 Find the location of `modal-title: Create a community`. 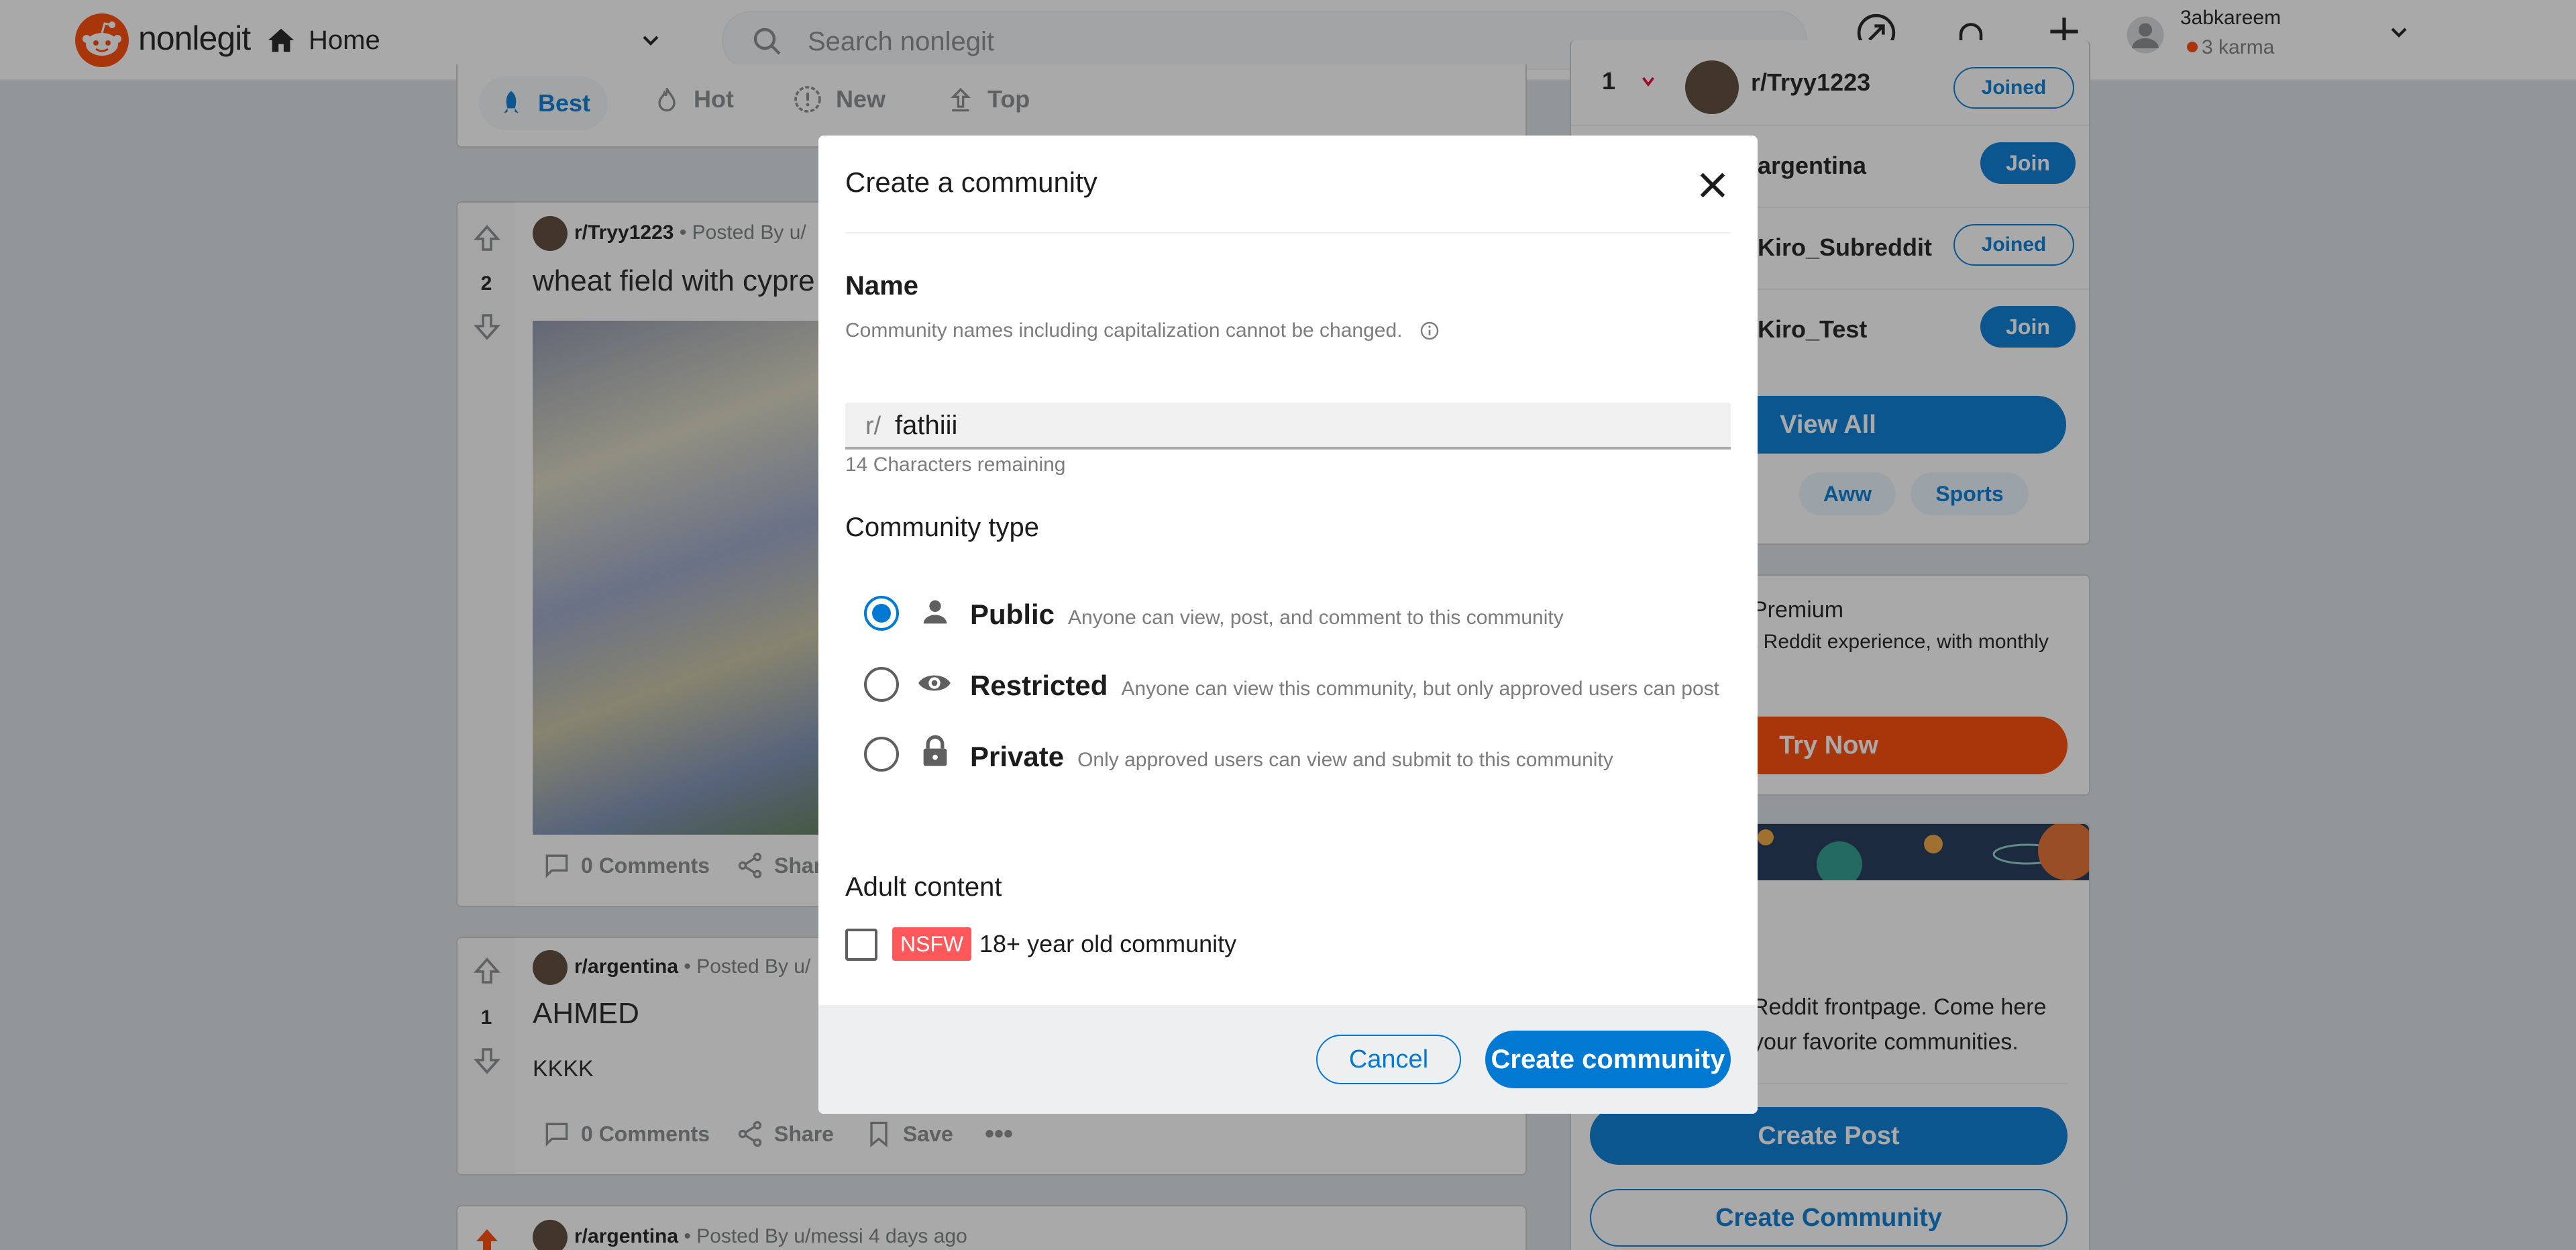

modal-title: Create a community is located at coordinates (971, 182).